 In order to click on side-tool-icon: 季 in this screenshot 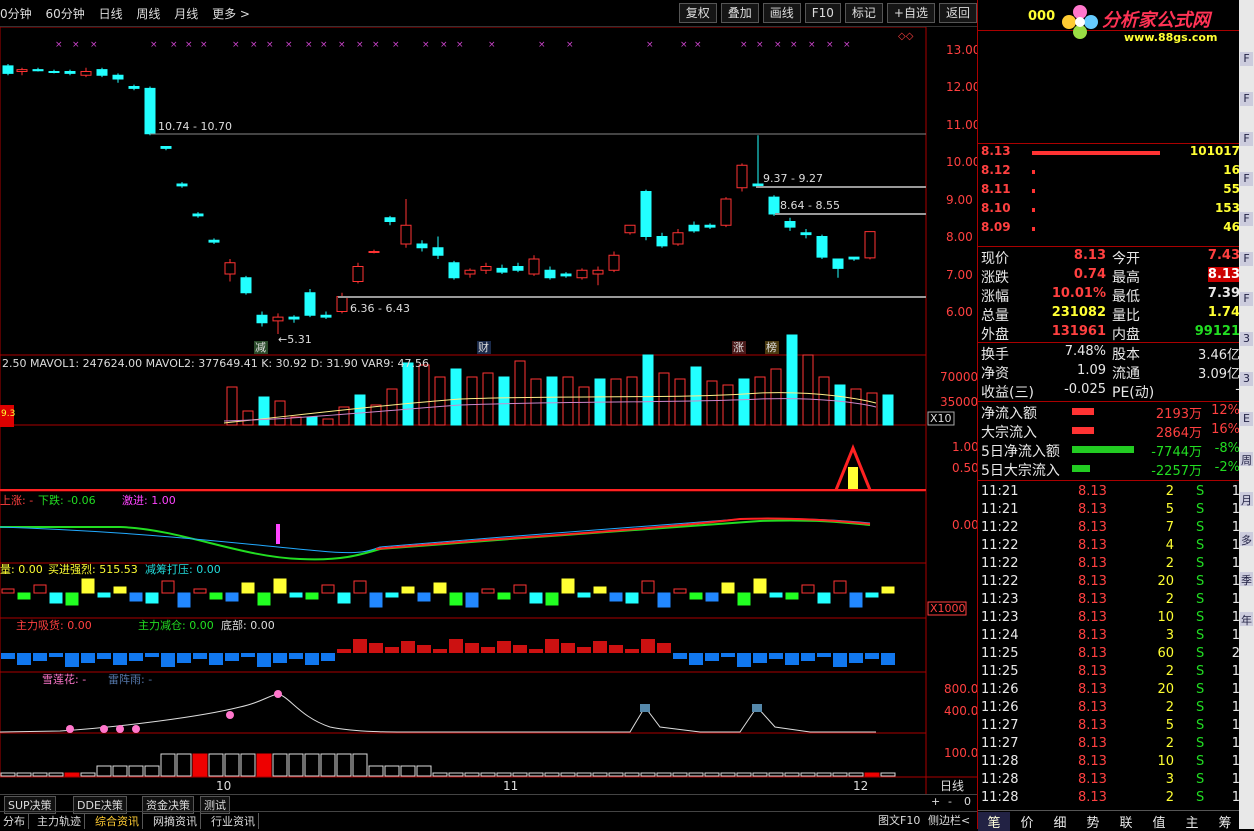, I will do `click(1246, 579)`.